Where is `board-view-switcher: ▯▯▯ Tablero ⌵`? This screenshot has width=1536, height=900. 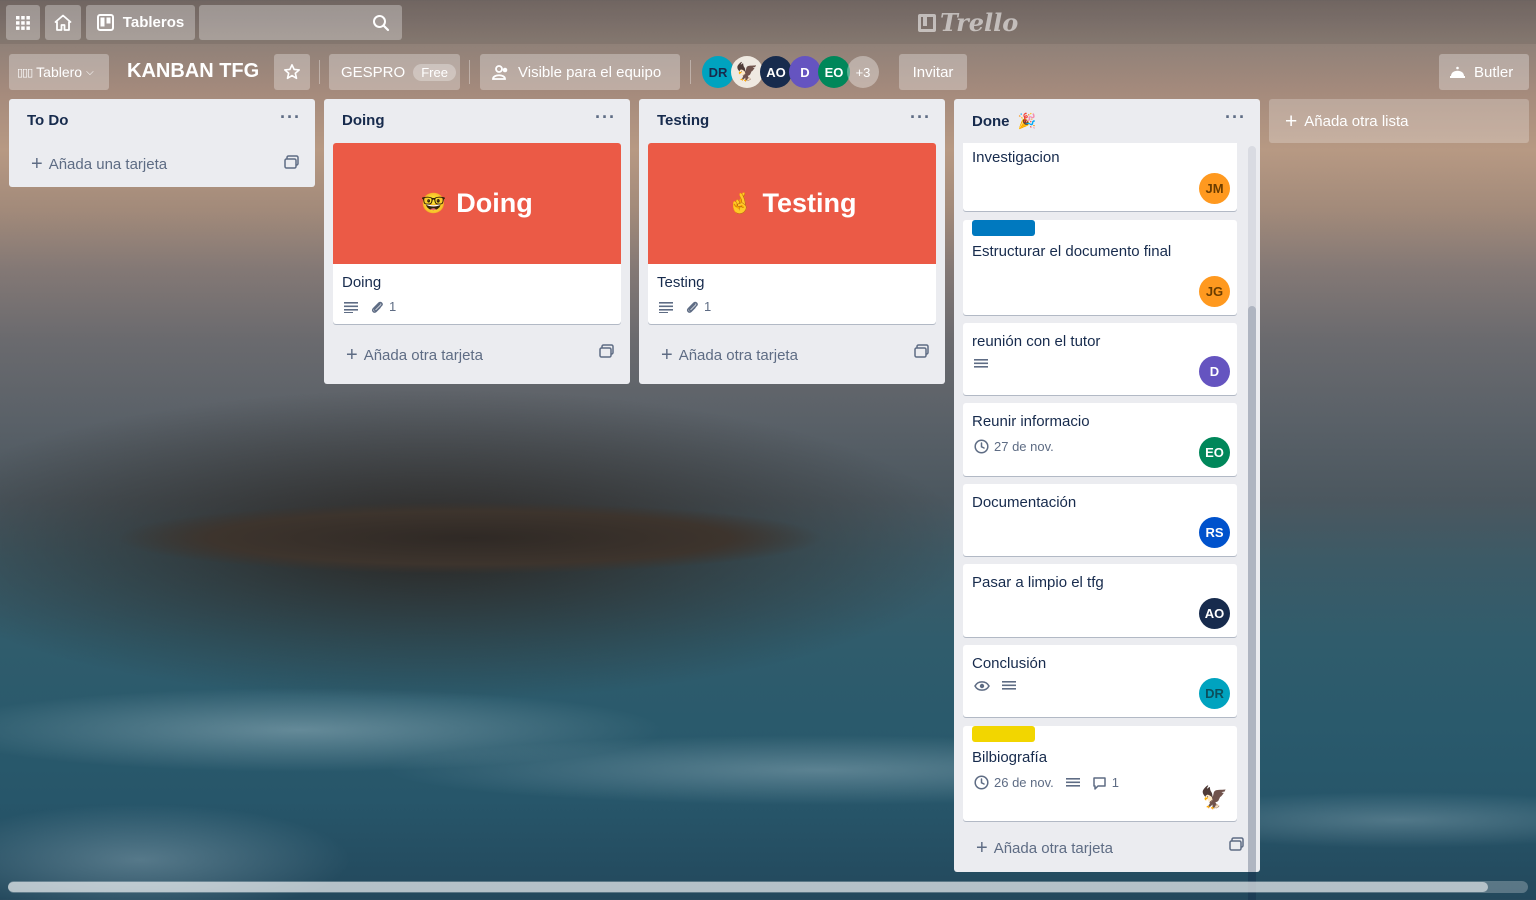
board-view-switcher: ▯▯▯ Tablero ⌵ is located at coordinates (59, 72).